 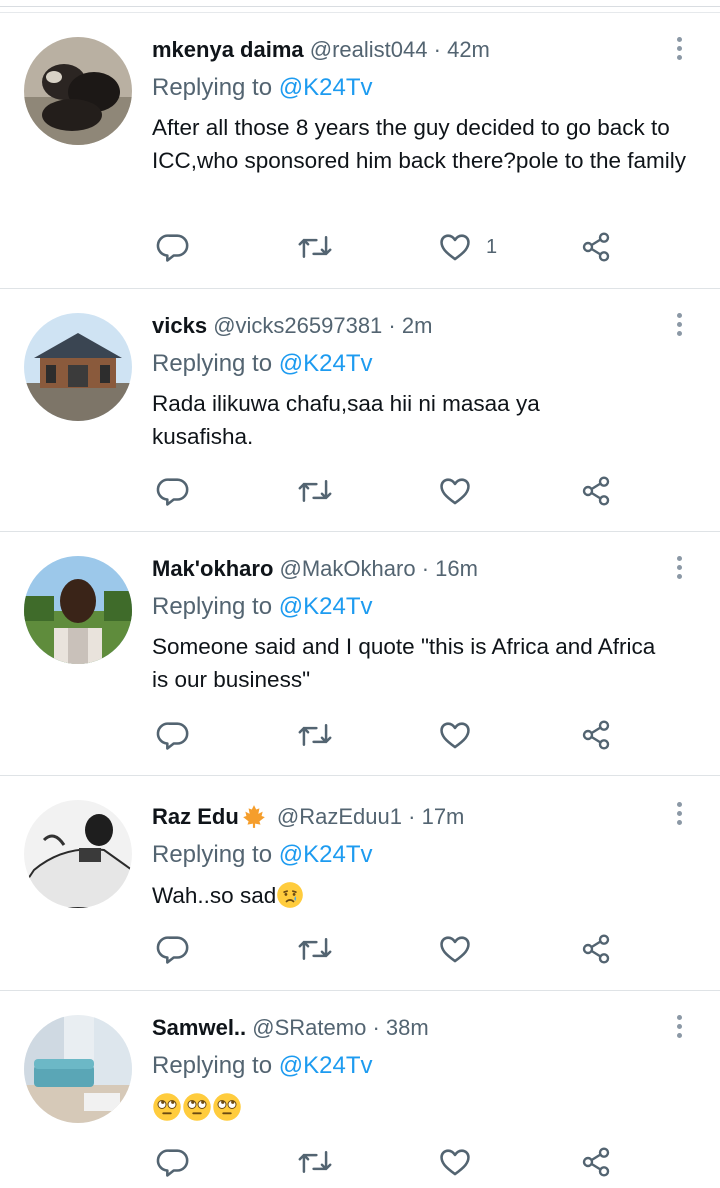 I want to click on timestamp: 38m, so click(x=407, y=1027).